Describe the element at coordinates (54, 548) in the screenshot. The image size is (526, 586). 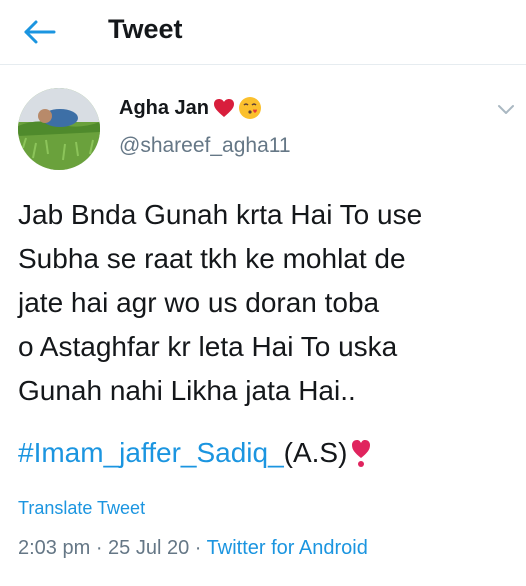
I see `tweet-time: 2:03 pm` at that location.